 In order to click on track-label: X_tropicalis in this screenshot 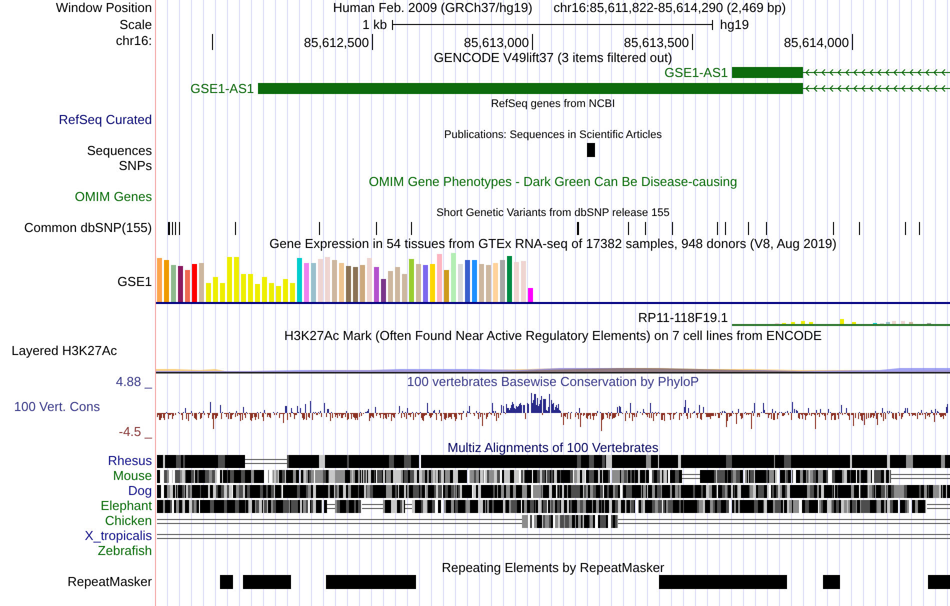, I will do `click(118, 535)`.